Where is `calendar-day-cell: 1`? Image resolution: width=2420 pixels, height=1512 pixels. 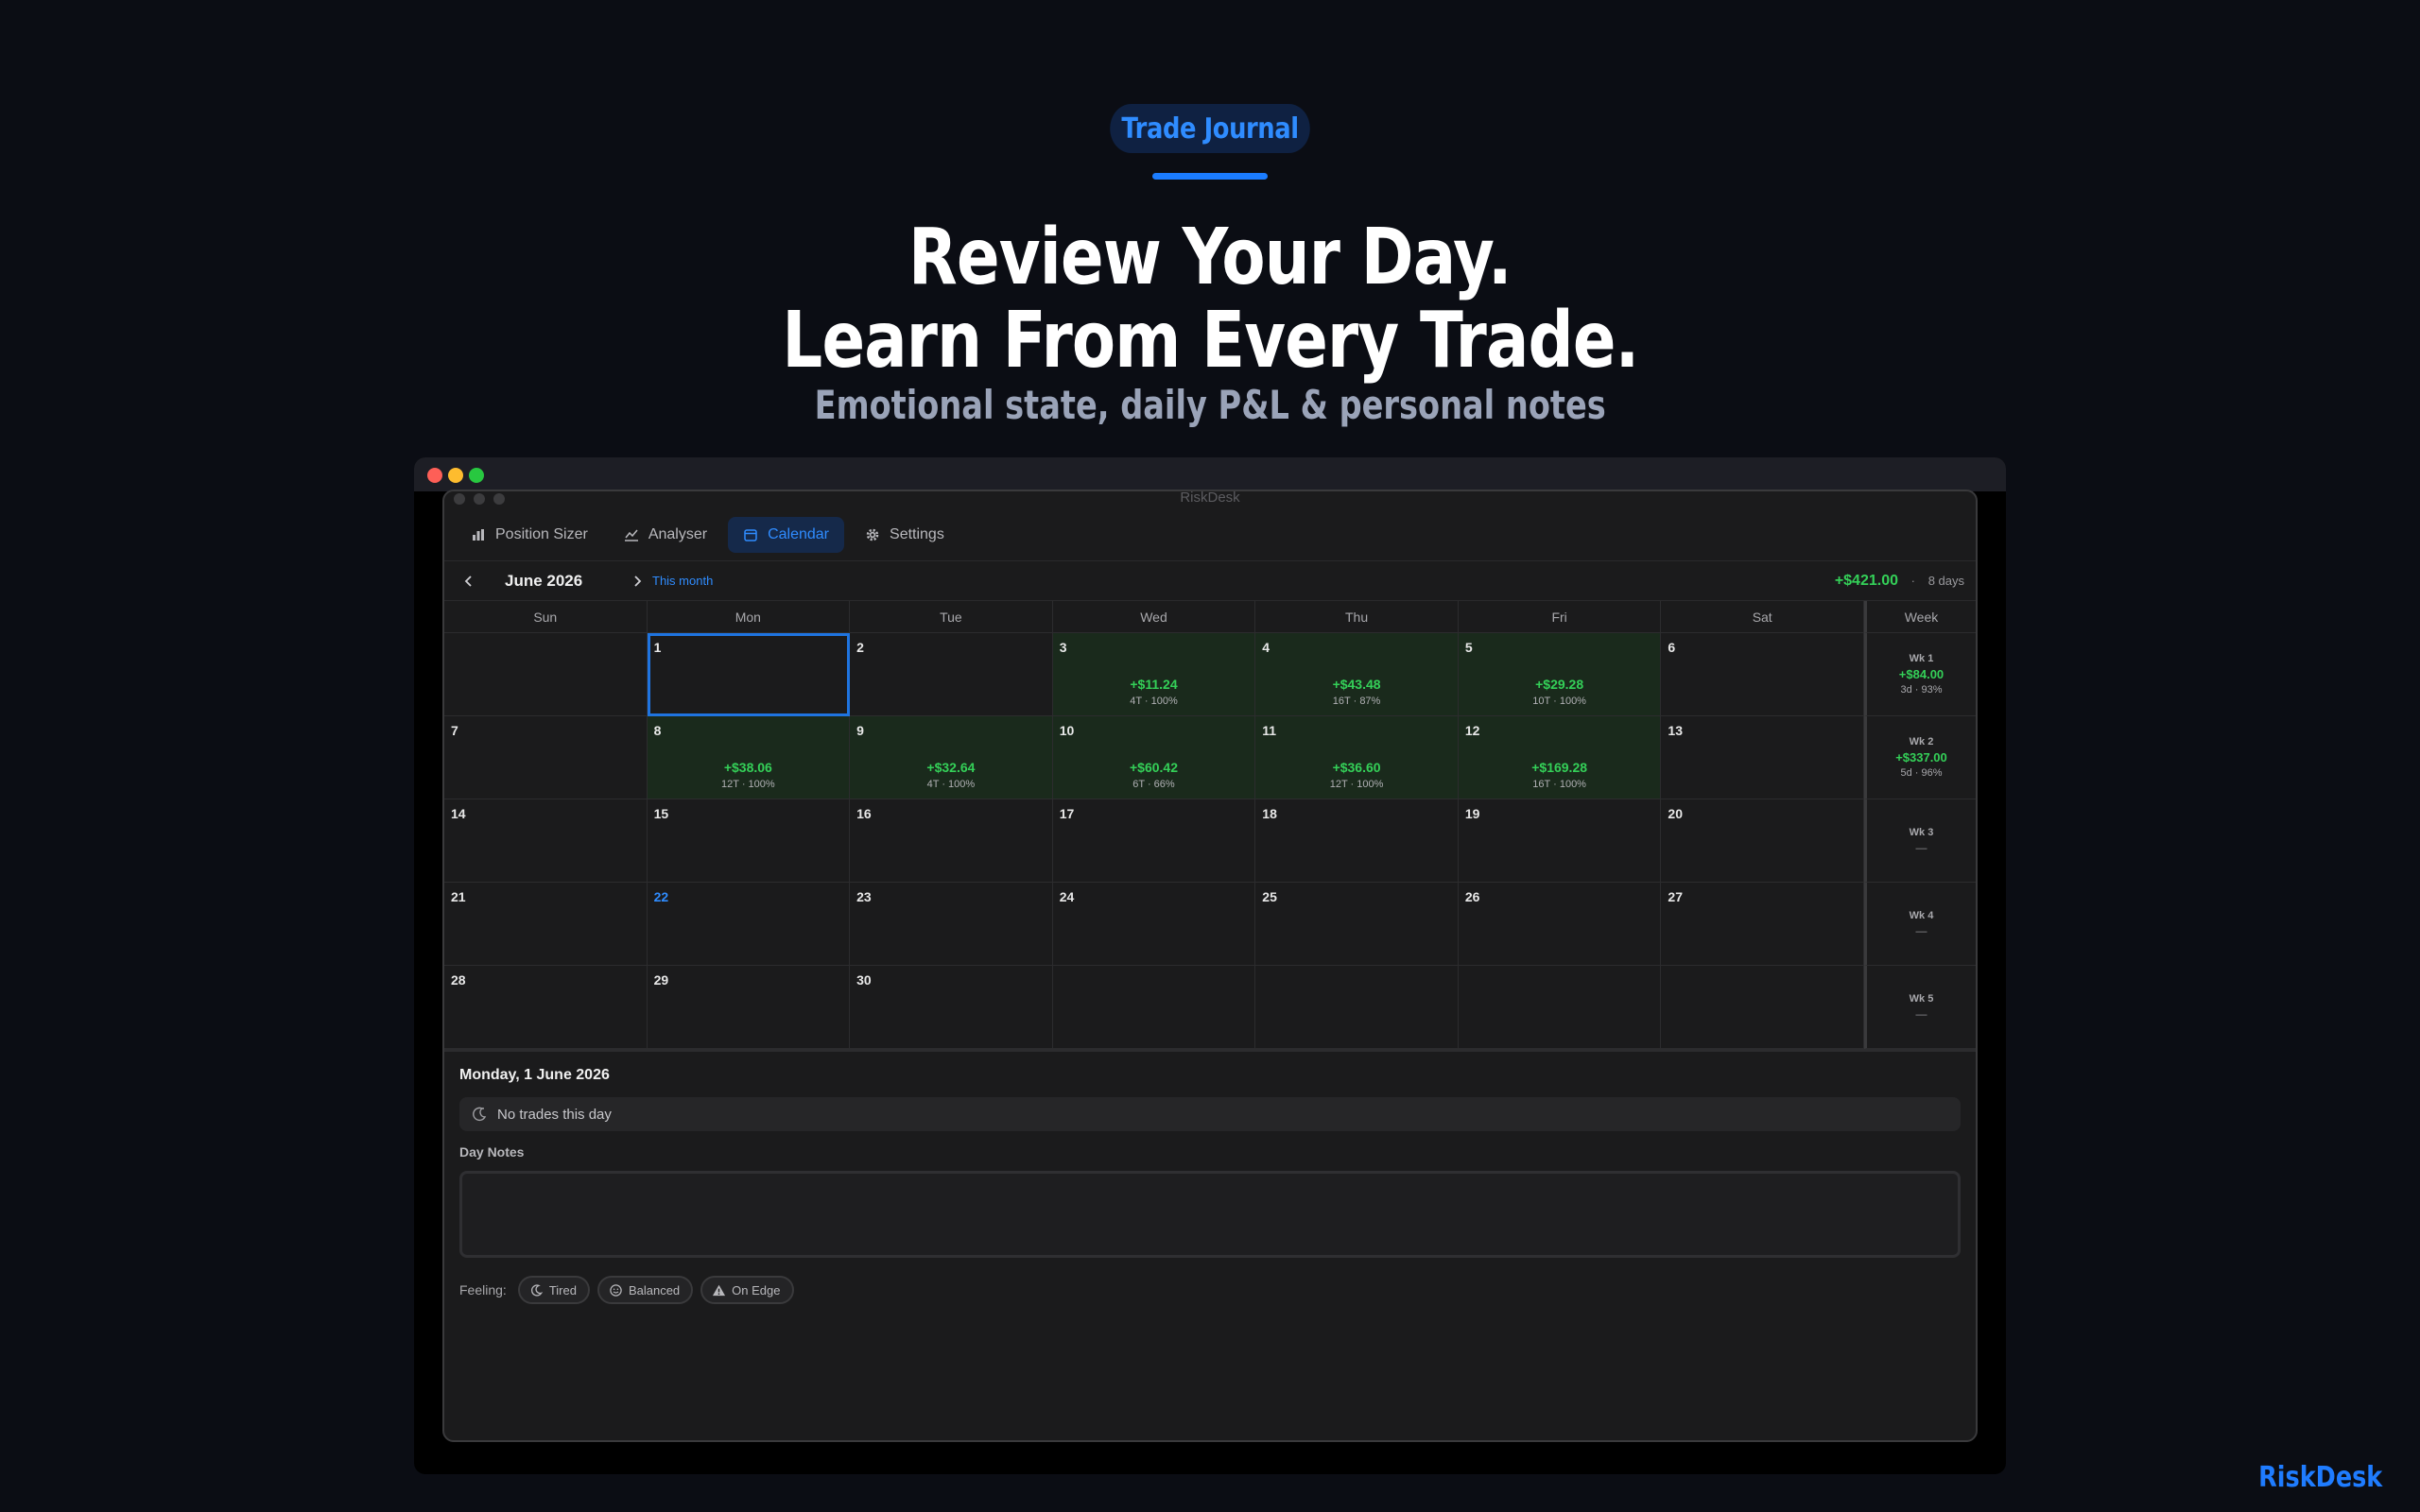
calendar-day-cell: 1 is located at coordinates (749, 674).